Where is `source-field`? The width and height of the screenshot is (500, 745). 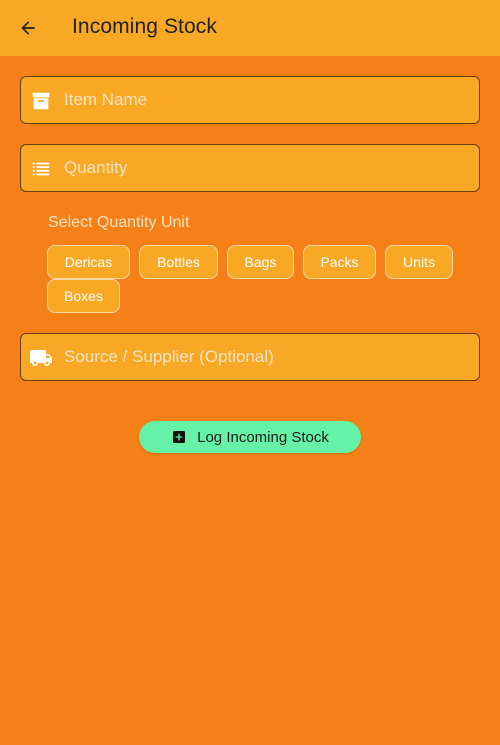 source-field is located at coordinates (250, 357).